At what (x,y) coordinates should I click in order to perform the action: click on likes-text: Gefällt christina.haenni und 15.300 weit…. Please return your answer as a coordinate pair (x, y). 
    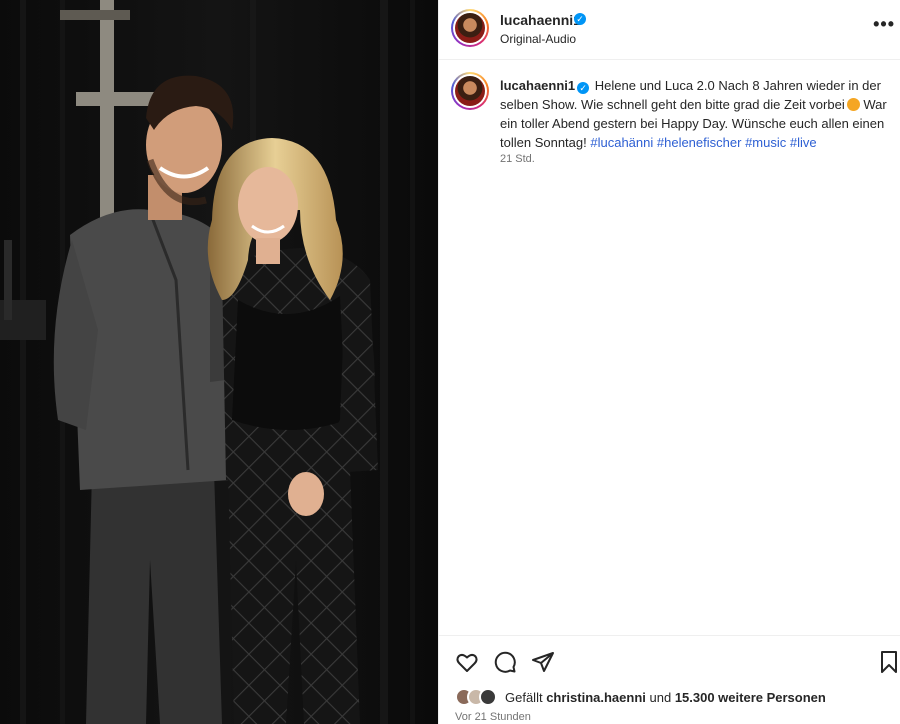
    Looking at the image, I should click on (665, 697).